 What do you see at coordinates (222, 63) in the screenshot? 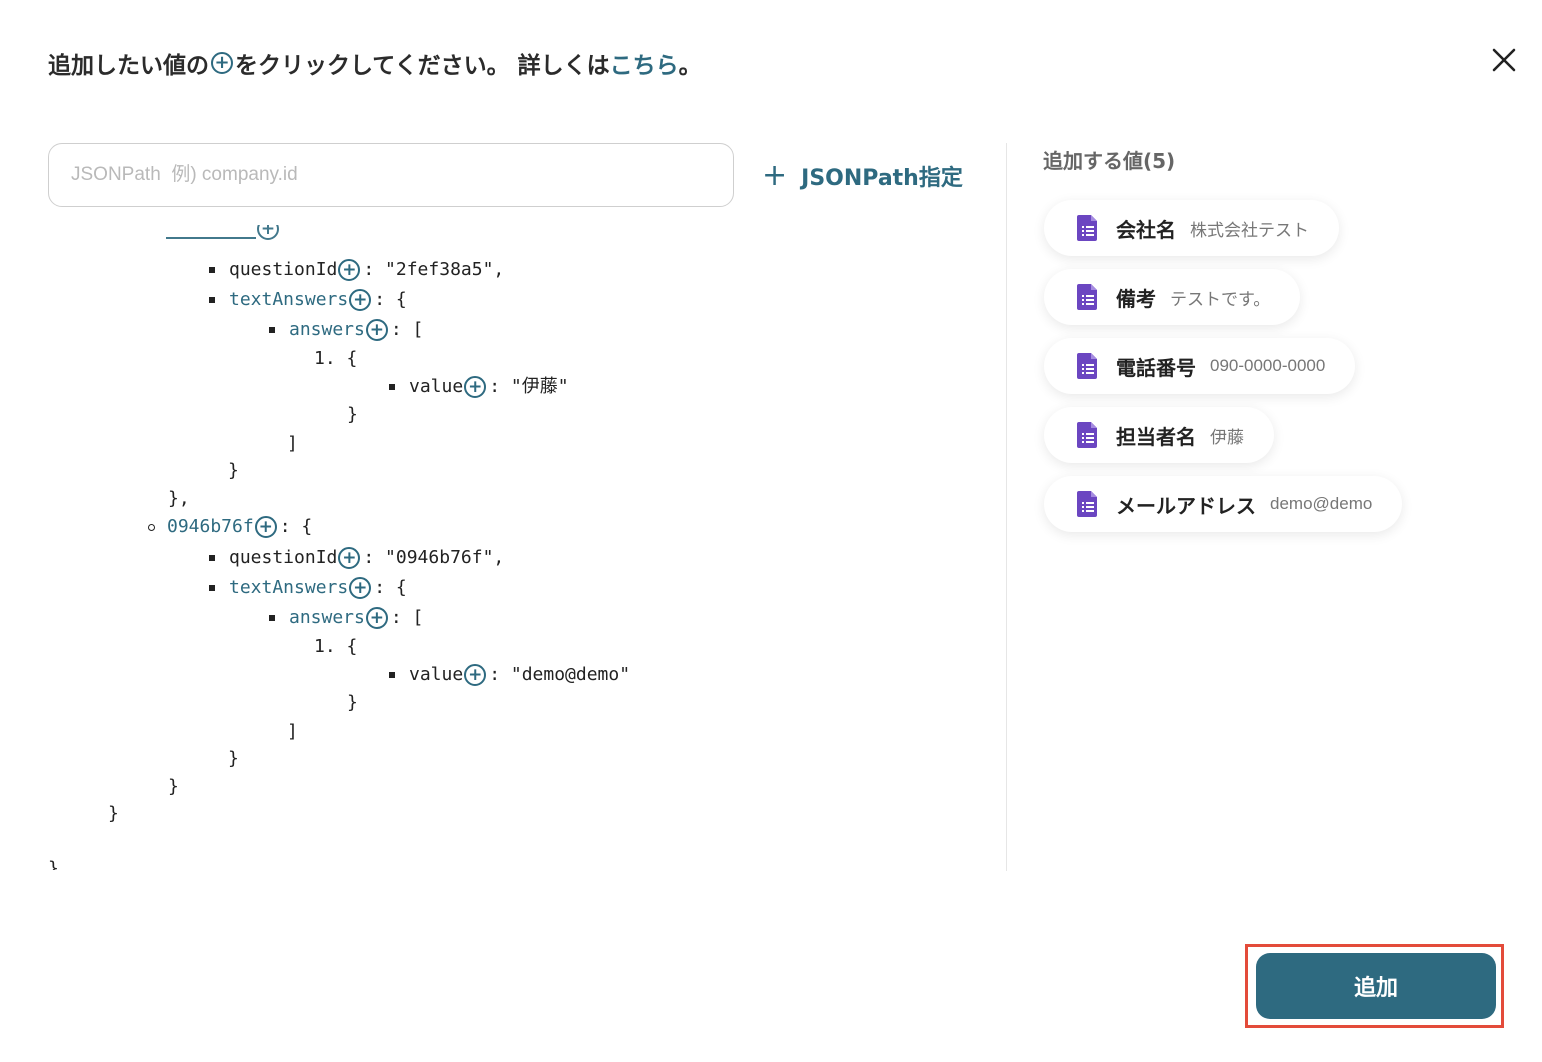
I see `plus-circle-icon: +` at bounding box center [222, 63].